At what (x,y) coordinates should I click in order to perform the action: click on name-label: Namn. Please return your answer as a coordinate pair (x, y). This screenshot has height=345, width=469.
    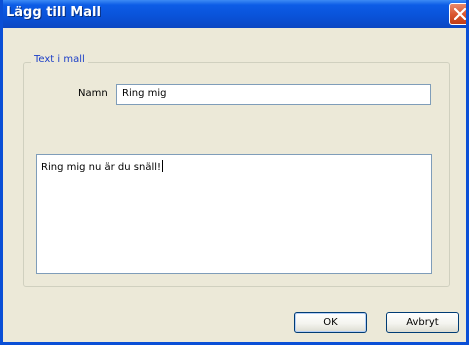
    Looking at the image, I should click on (93, 93).